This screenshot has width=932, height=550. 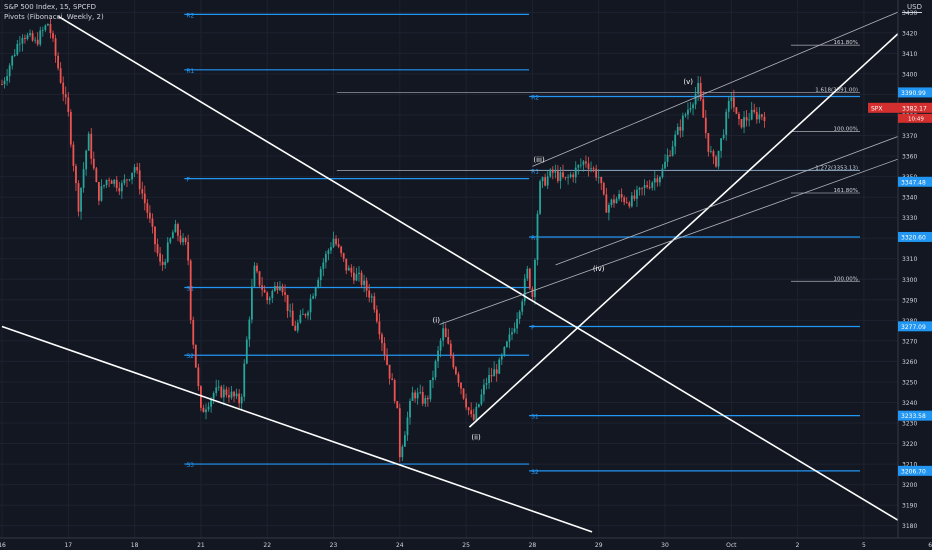 I want to click on time-tick-label: 5, so click(x=864, y=545).